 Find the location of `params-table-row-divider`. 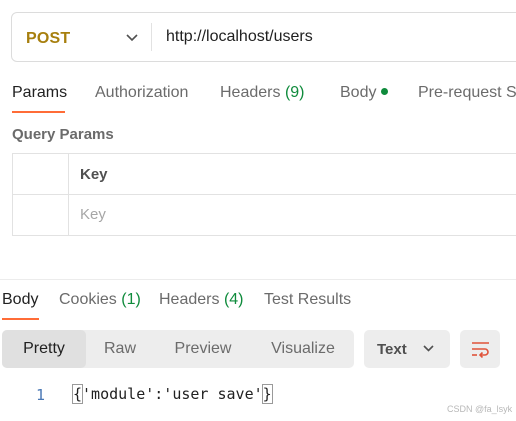

params-table-row-divider is located at coordinates (264, 194).